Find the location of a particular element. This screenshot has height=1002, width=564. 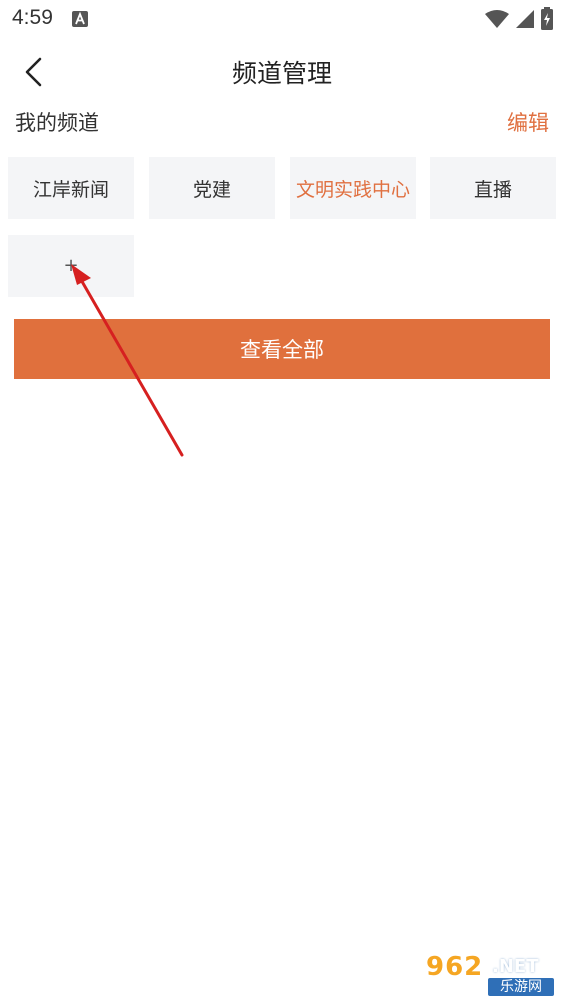

annotation-arrow-icon is located at coordinates (127, 360).